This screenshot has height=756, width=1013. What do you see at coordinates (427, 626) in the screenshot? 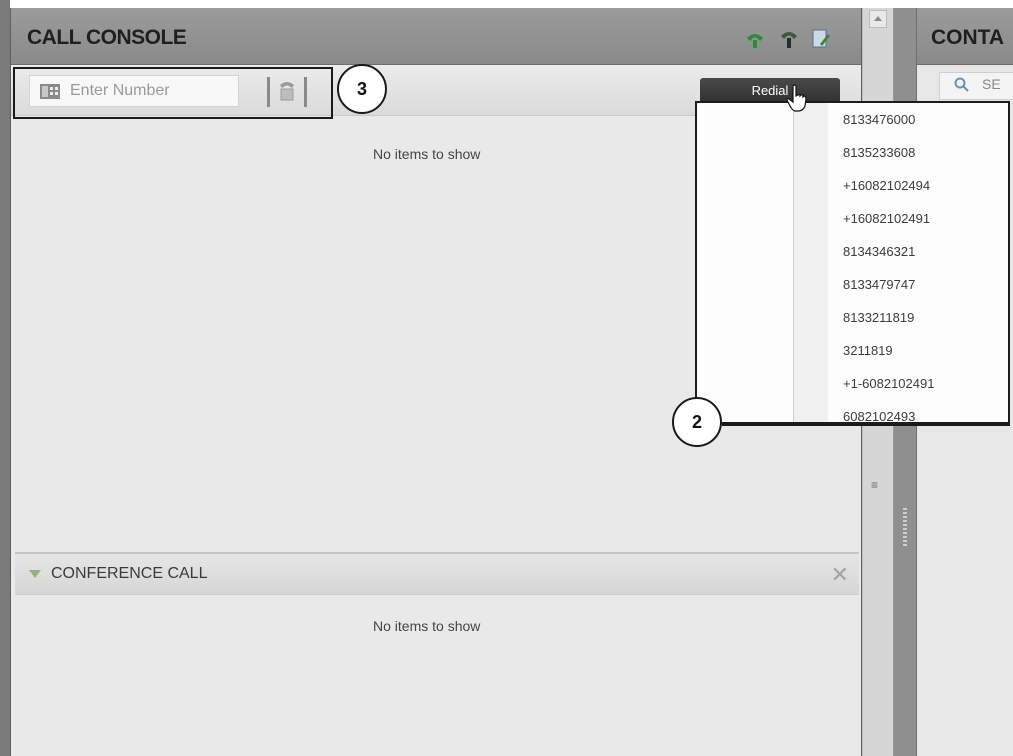
I see `conference-empty-text: No items to show` at bounding box center [427, 626].